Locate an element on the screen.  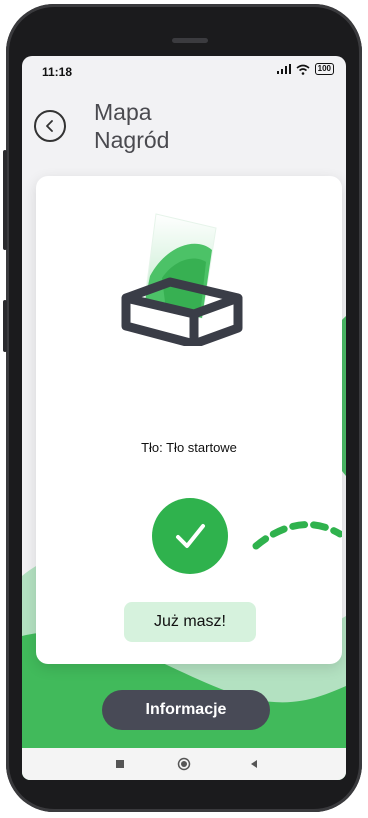
check-icon is located at coordinates (190, 536).